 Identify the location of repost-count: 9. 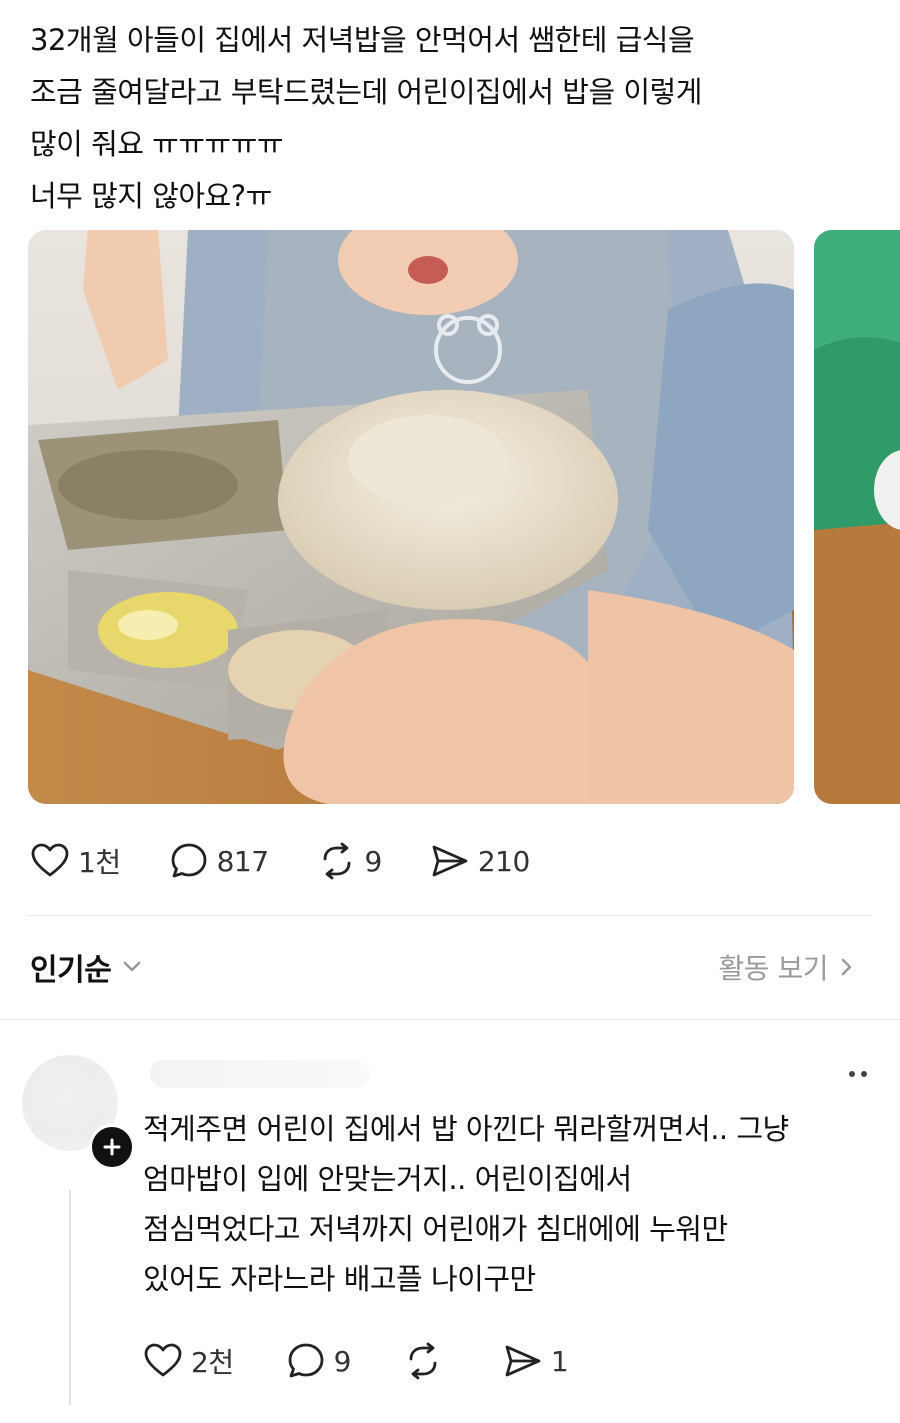
(373, 861).